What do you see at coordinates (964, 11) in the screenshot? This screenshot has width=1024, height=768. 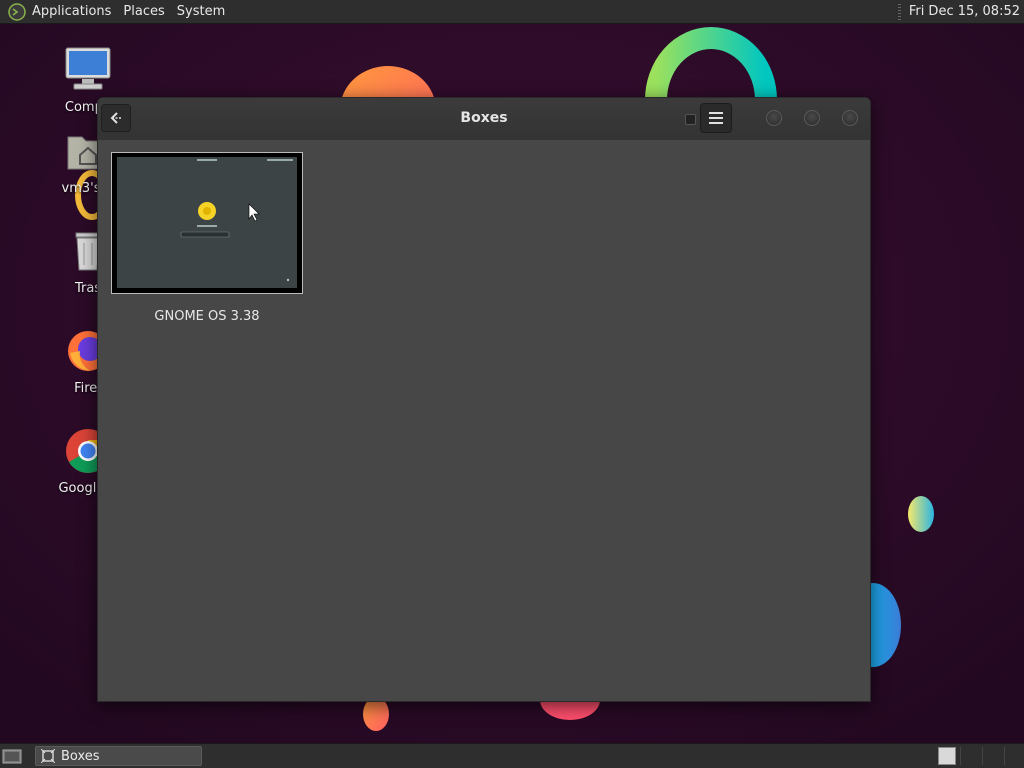 I see `clock: Fri Dec 15, 08:52` at bounding box center [964, 11].